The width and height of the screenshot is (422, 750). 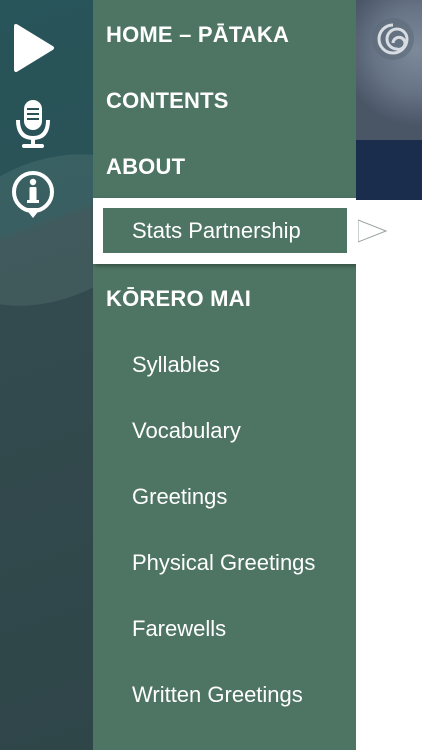 What do you see at coordinates (186, 431) in the screenshot?
I see `menu-item-vocabulary: Vocabulary` at bounding box center [186, 431].